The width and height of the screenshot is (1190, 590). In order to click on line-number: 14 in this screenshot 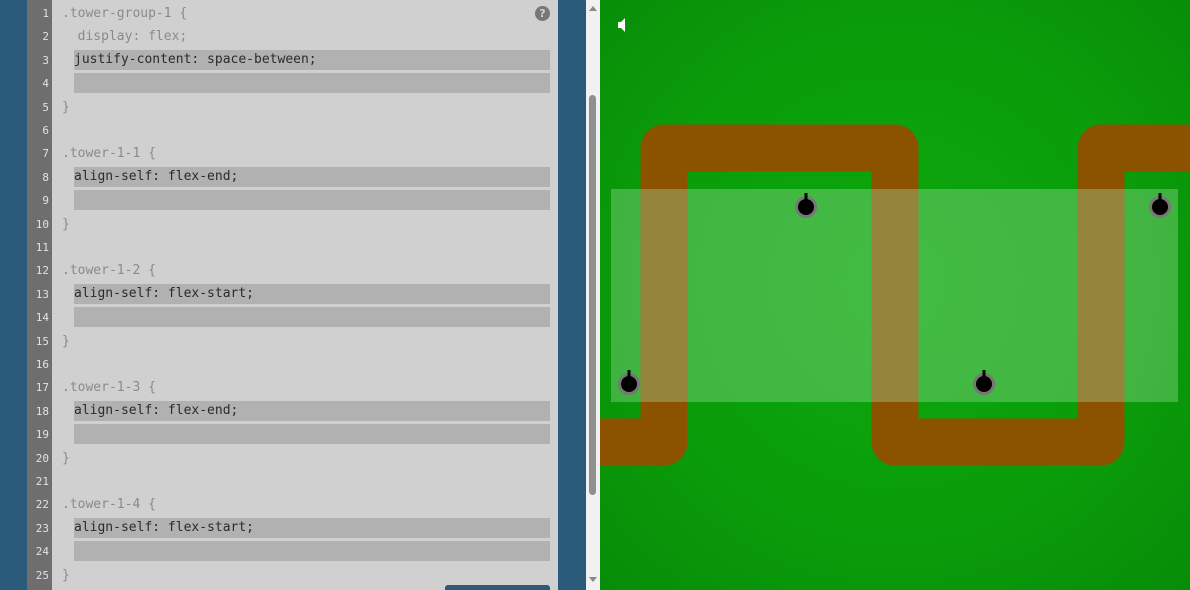, I will do `click(42, 318)`.